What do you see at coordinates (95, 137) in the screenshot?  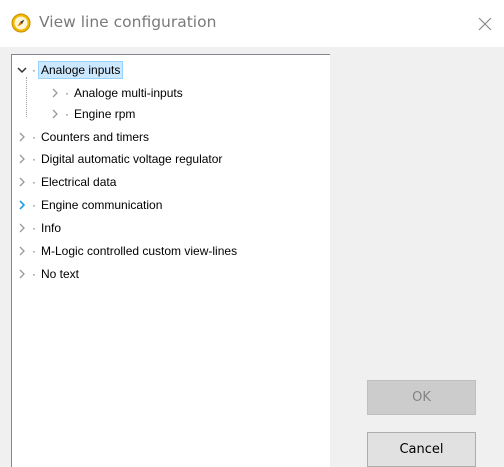 I see `tree-node-label: Counters and timers` at bounding box center [95, 137].